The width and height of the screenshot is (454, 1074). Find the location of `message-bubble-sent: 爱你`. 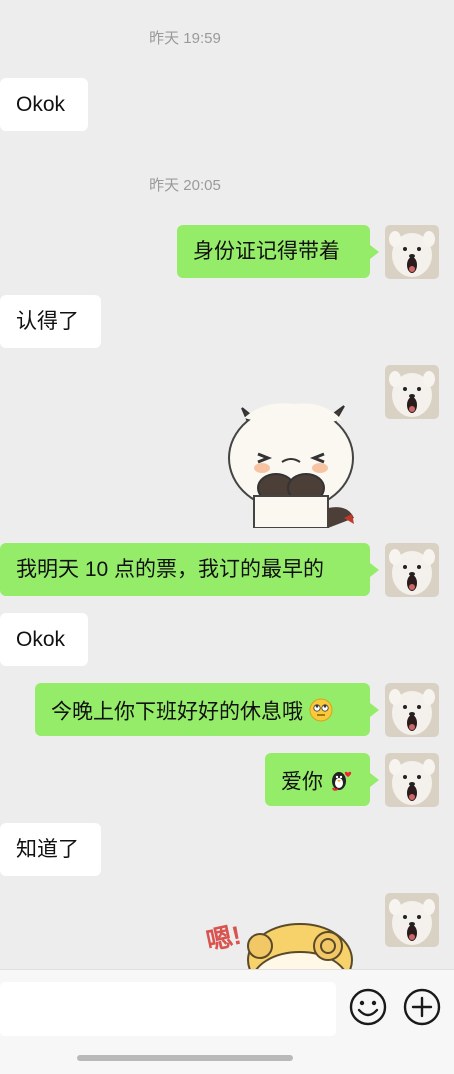

message-bubble-sent: 爱你 is located at coordinates (322, 779).